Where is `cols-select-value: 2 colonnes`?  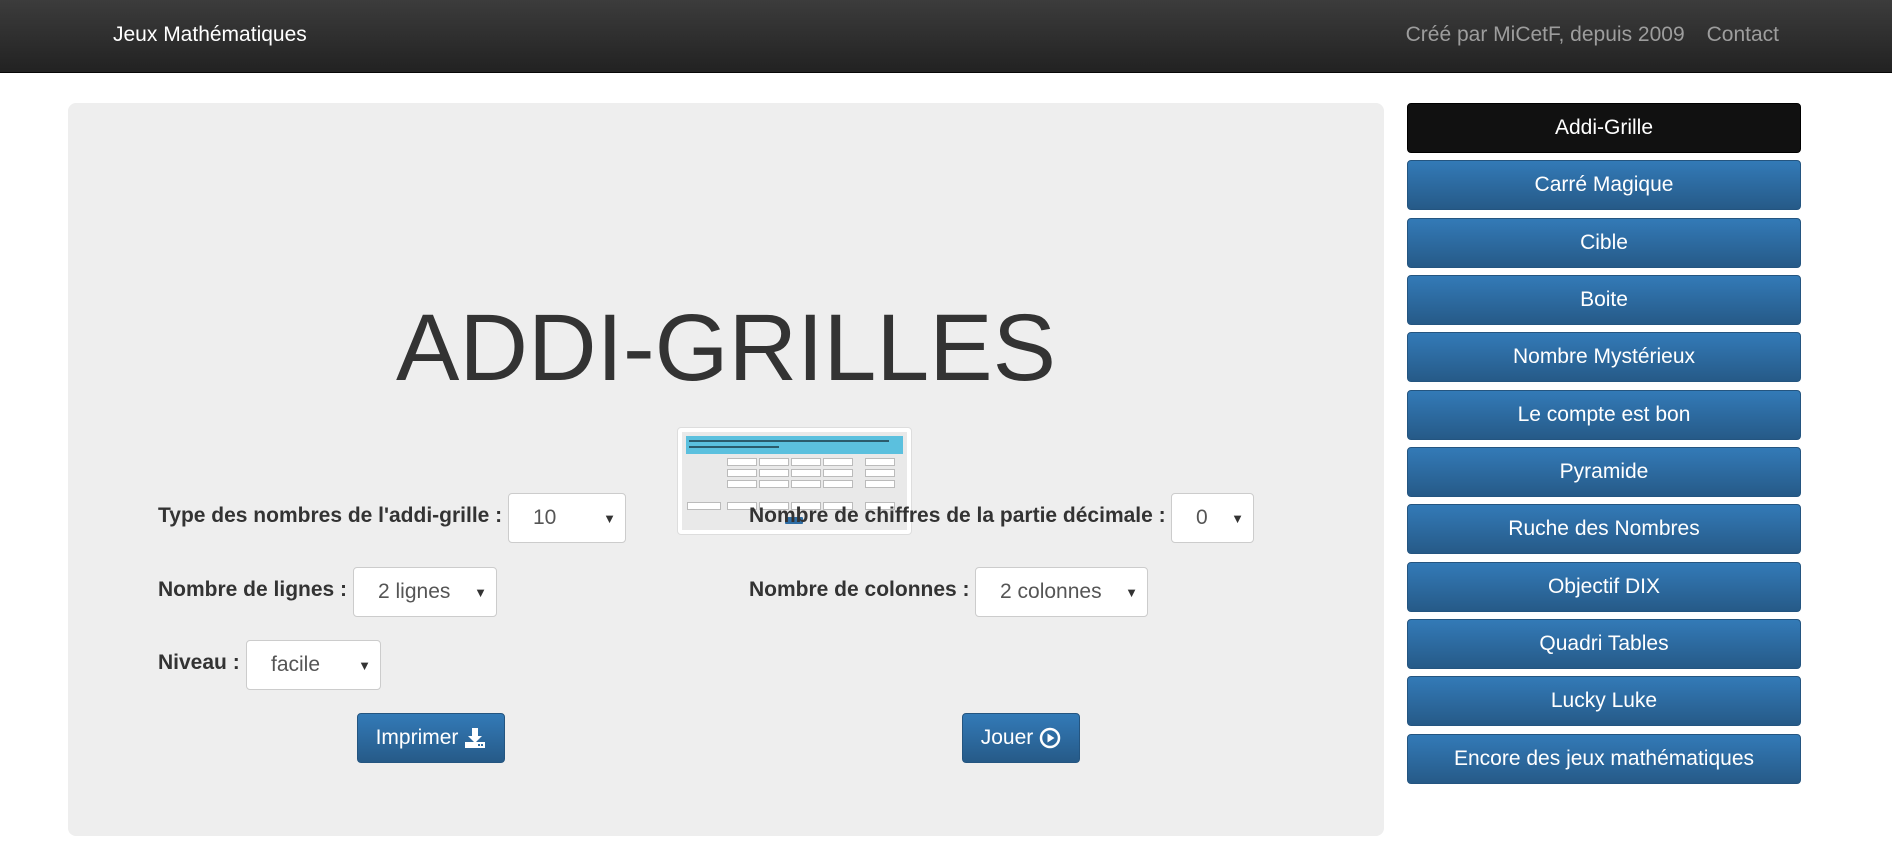
cols-select-value: 2 colonnes is located at coordinates (1051, 591).